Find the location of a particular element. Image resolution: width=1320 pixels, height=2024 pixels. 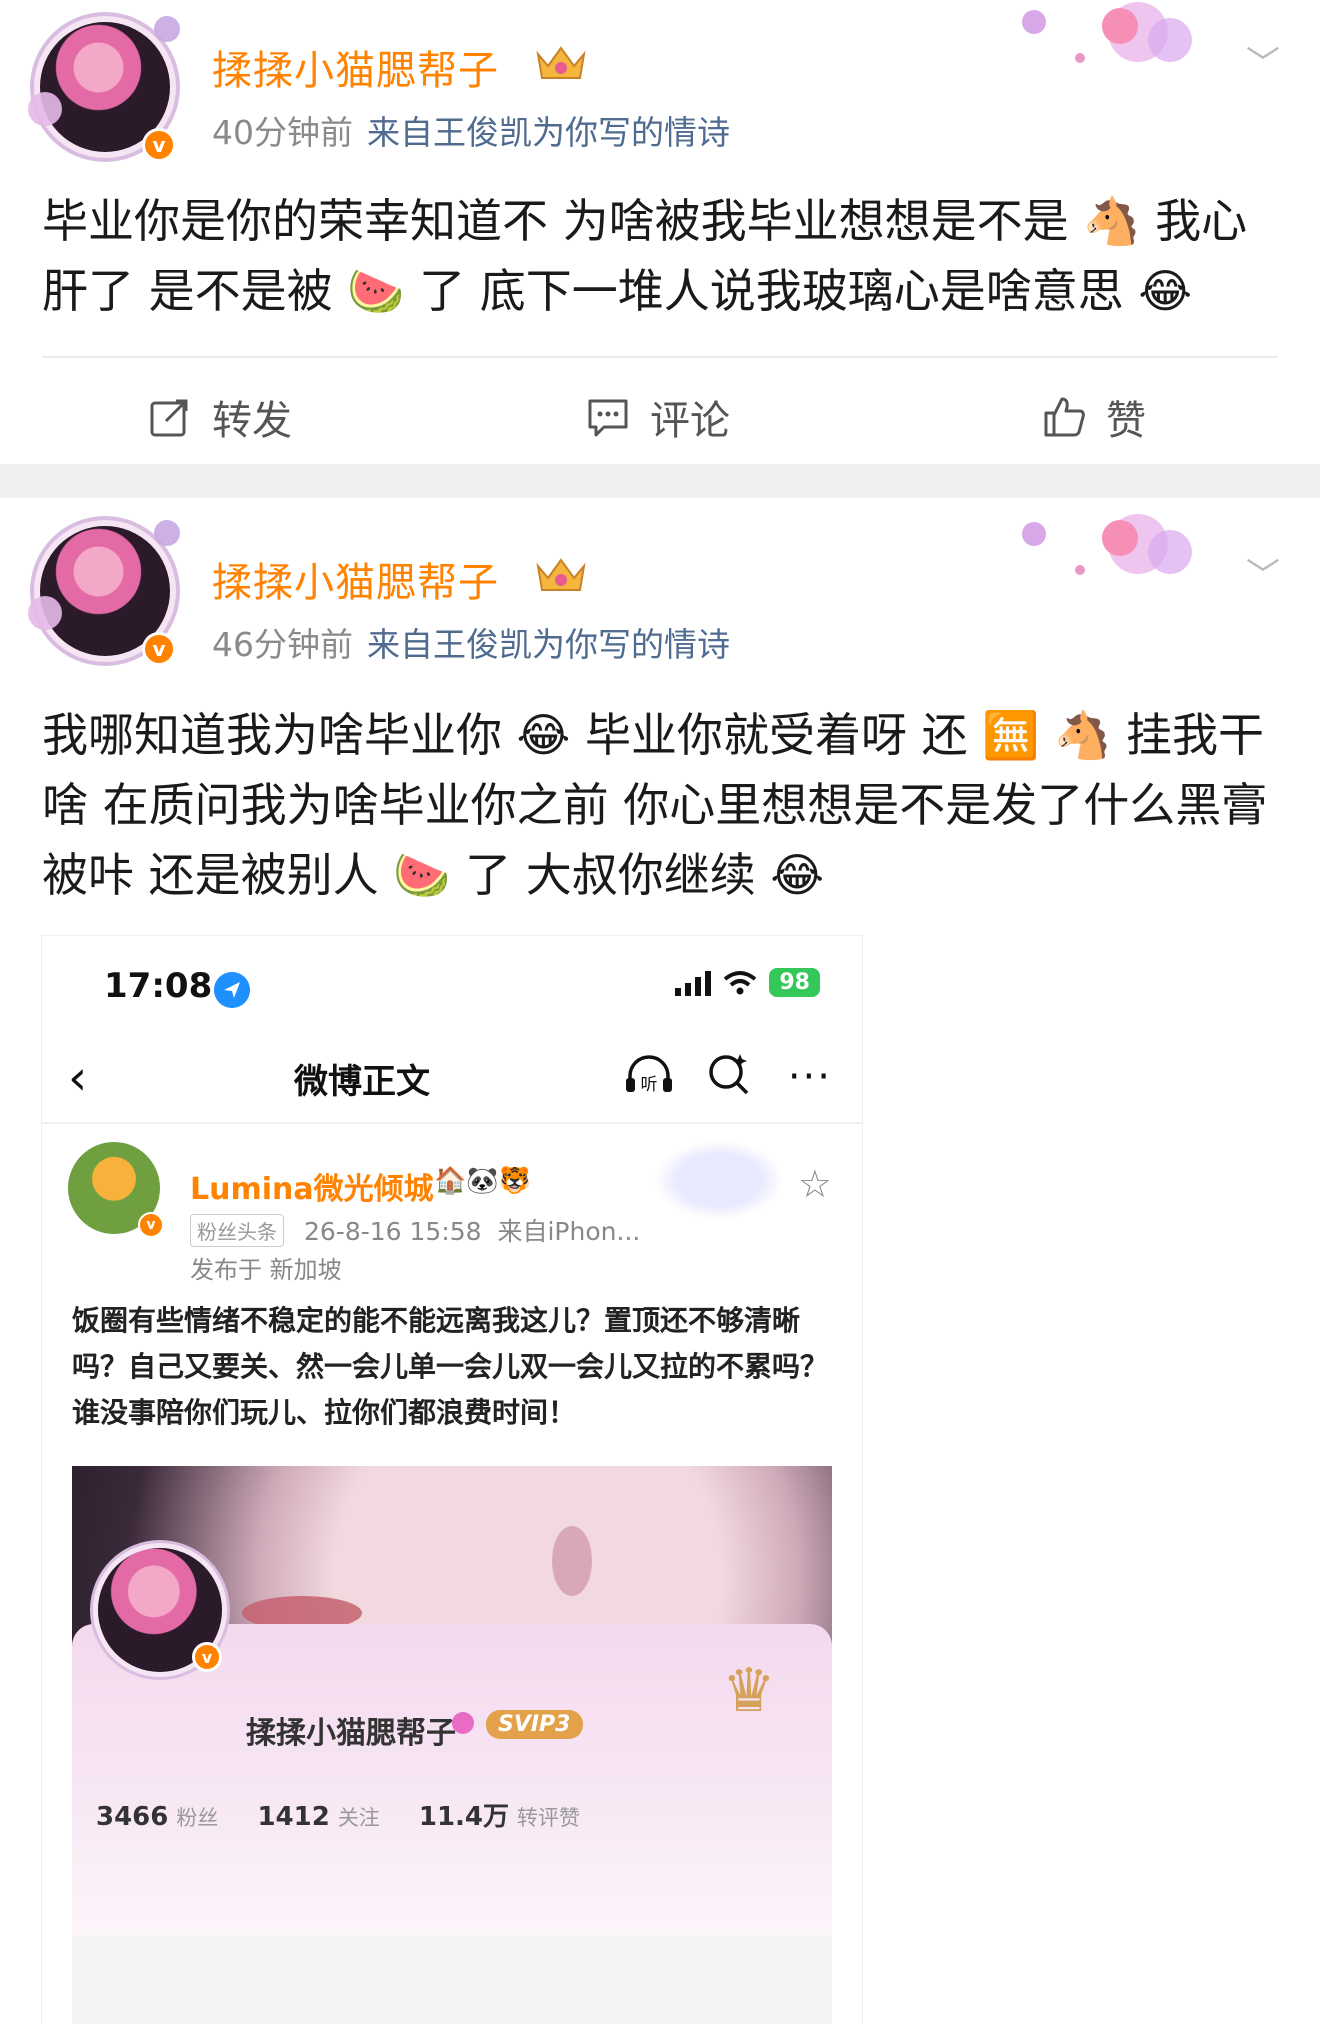

repost-label: 转发 is located at coordinates (252, 421).